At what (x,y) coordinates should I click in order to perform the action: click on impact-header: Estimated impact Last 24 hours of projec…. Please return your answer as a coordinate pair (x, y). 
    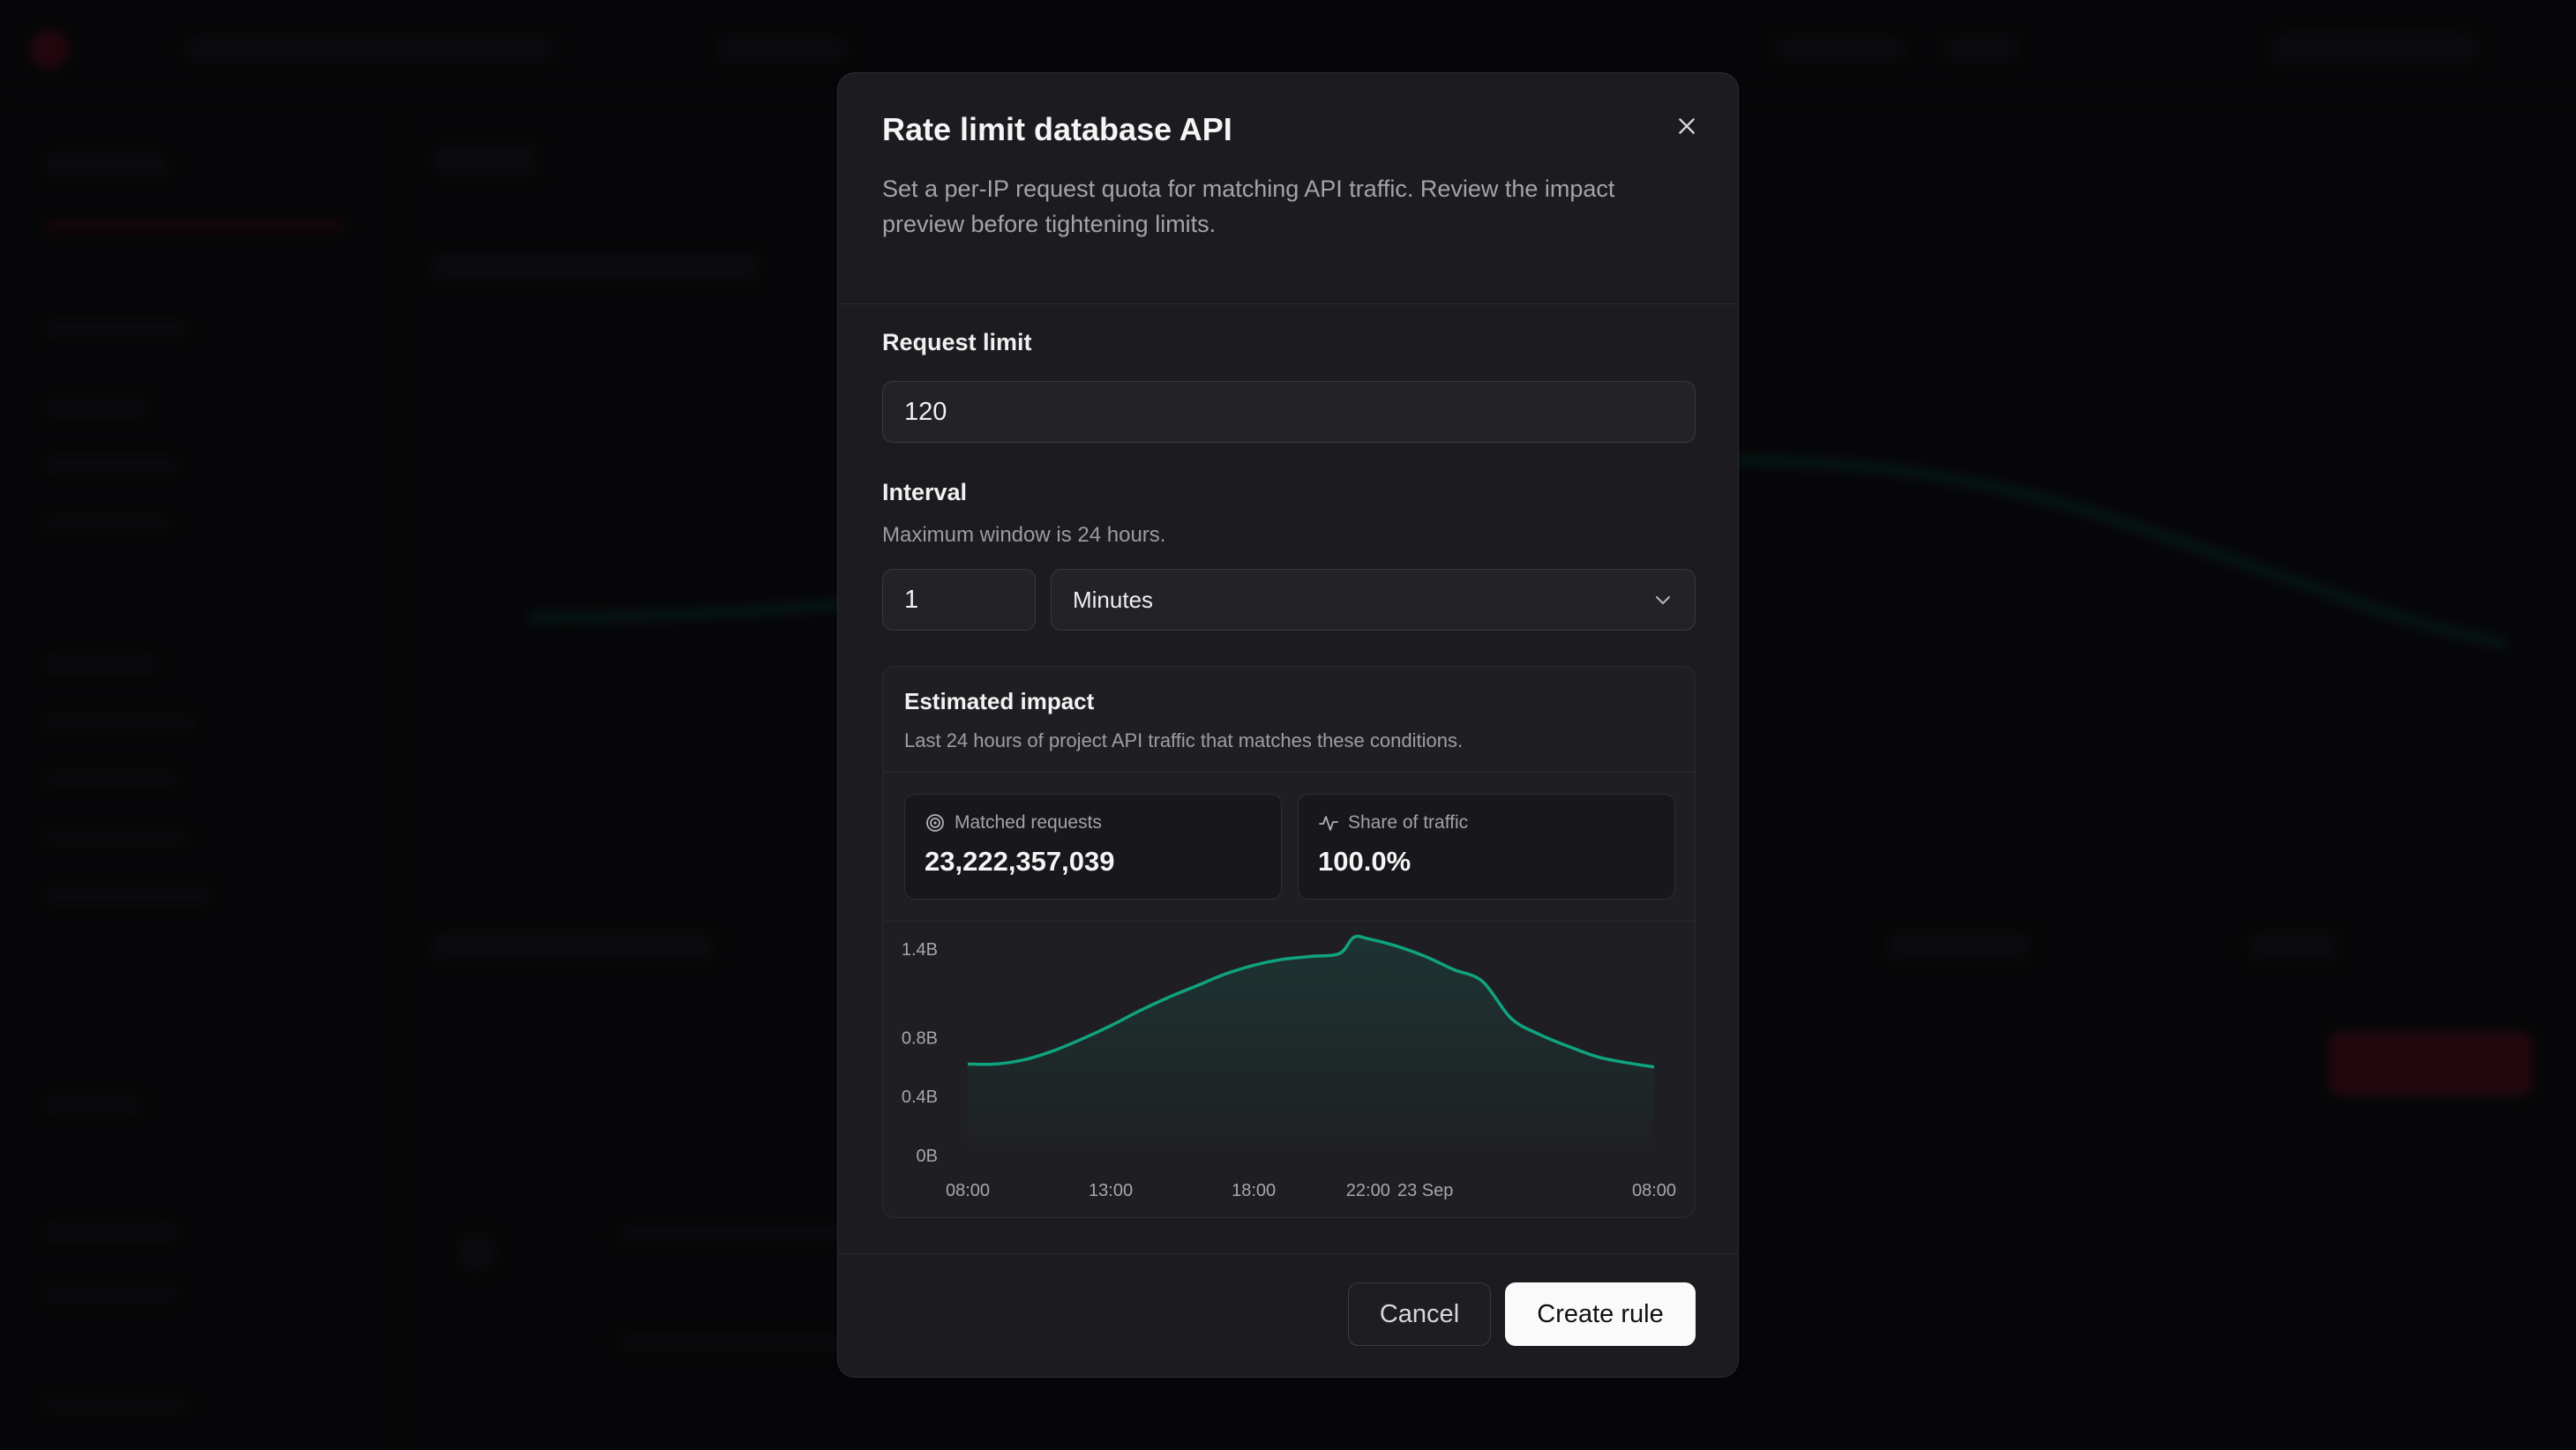
    Looking at the image, I should click on (1289, 720).